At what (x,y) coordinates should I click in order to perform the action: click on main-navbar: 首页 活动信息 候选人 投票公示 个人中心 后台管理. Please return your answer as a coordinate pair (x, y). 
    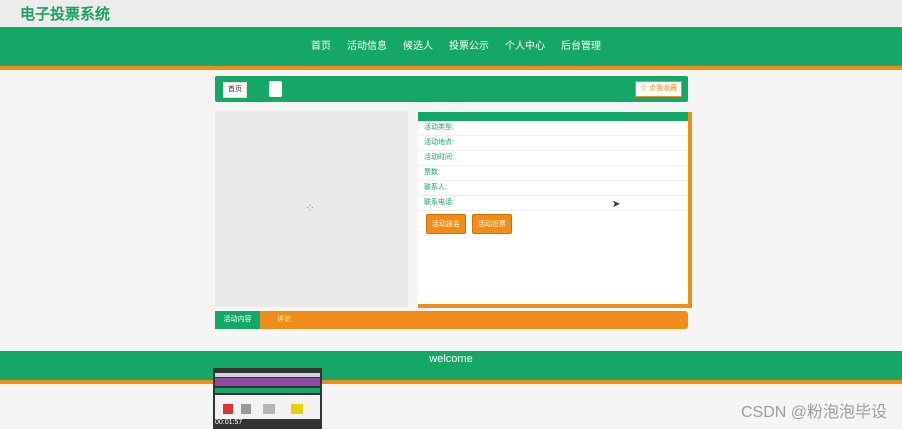
    Looking at the image, I should click on (451, 48).